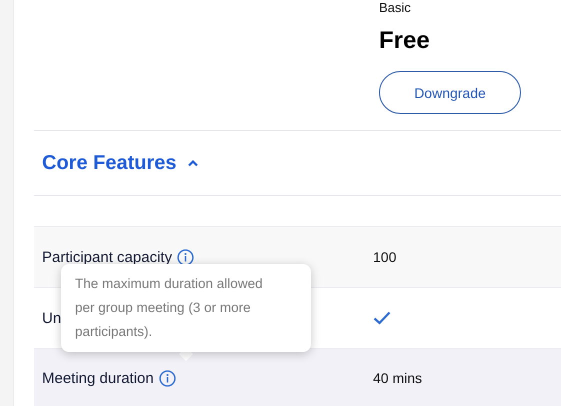 The height and width of the screenshot is (406, 561). Describe the element at coordinates (107, 257) in the screenshot. I see `feature-label: Participant capacity` at that location.